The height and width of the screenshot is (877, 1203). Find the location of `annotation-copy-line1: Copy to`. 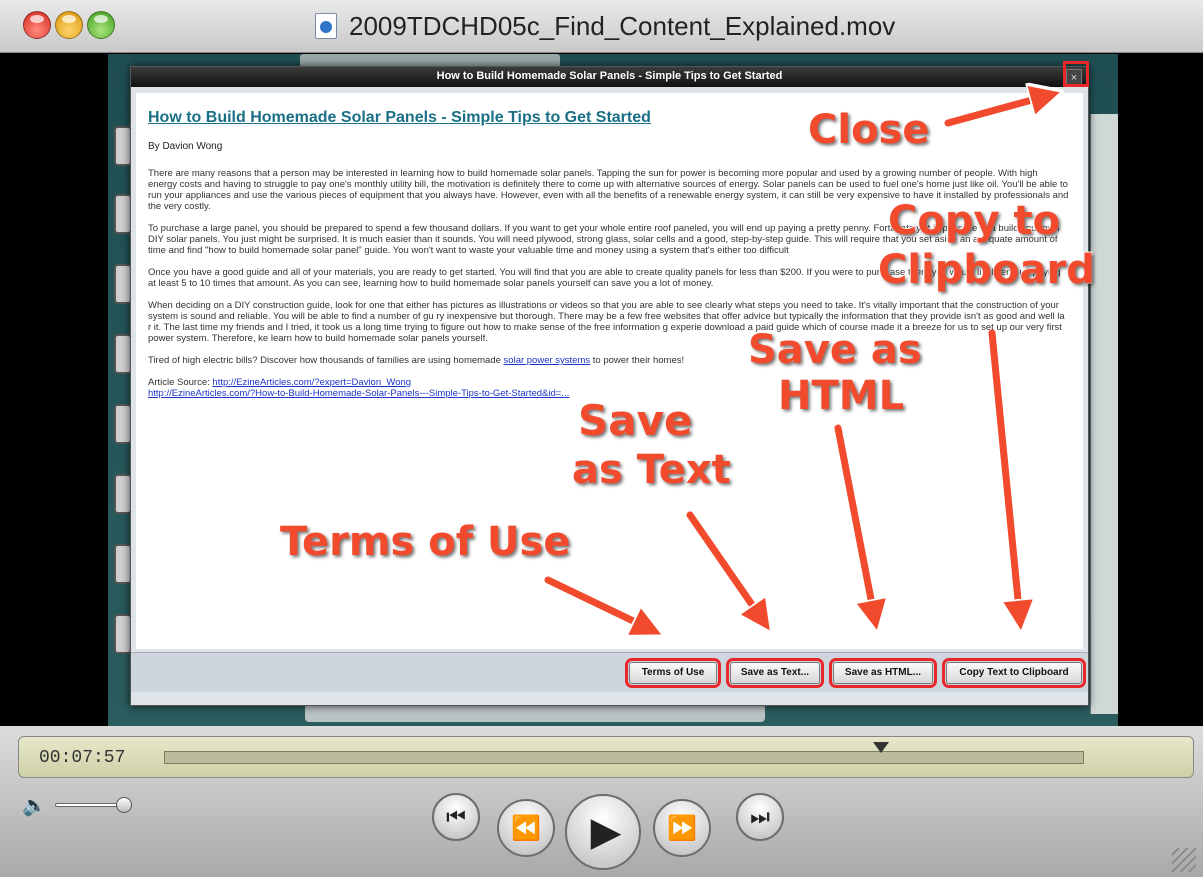

annotation-copy-line1: Copy to is located at coordinates (974, 221).